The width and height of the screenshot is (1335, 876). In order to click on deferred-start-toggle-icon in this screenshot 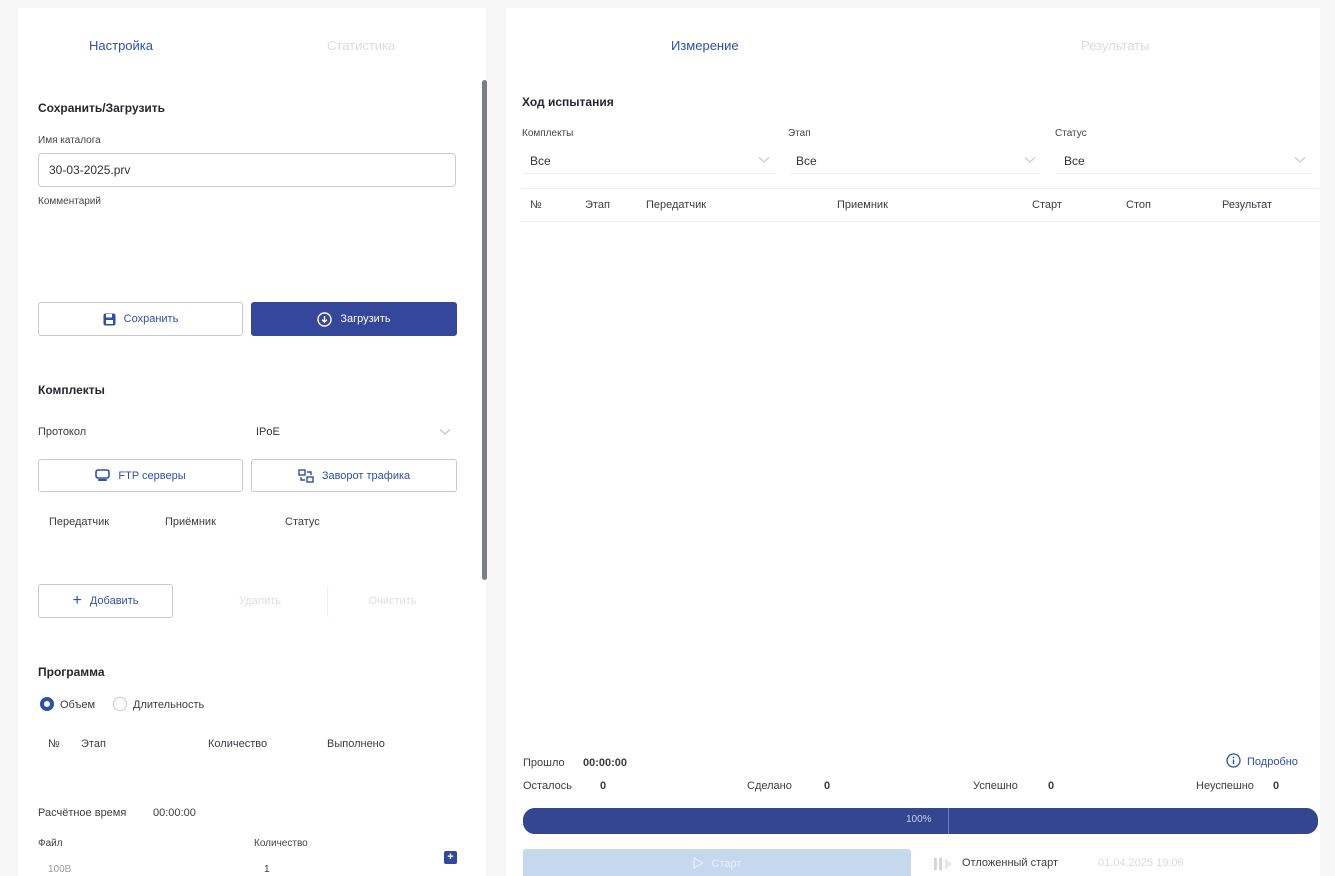, I will do `click(943, 865)`.